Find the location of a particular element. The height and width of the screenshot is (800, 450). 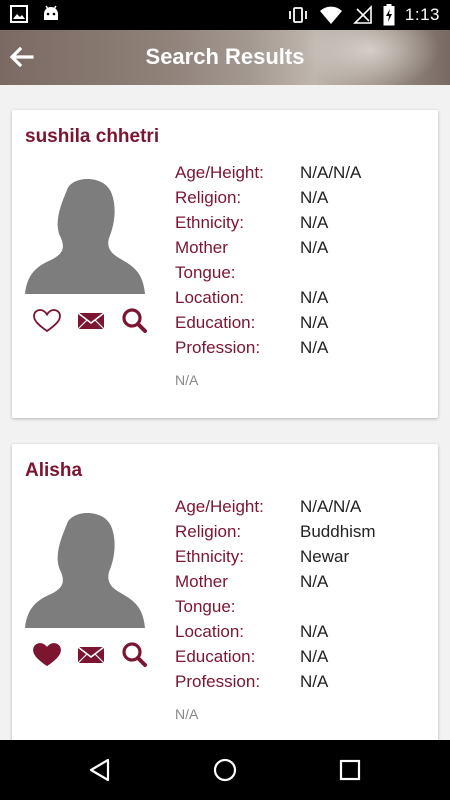

heart-outline-icon is located at coordinates (47, 321).